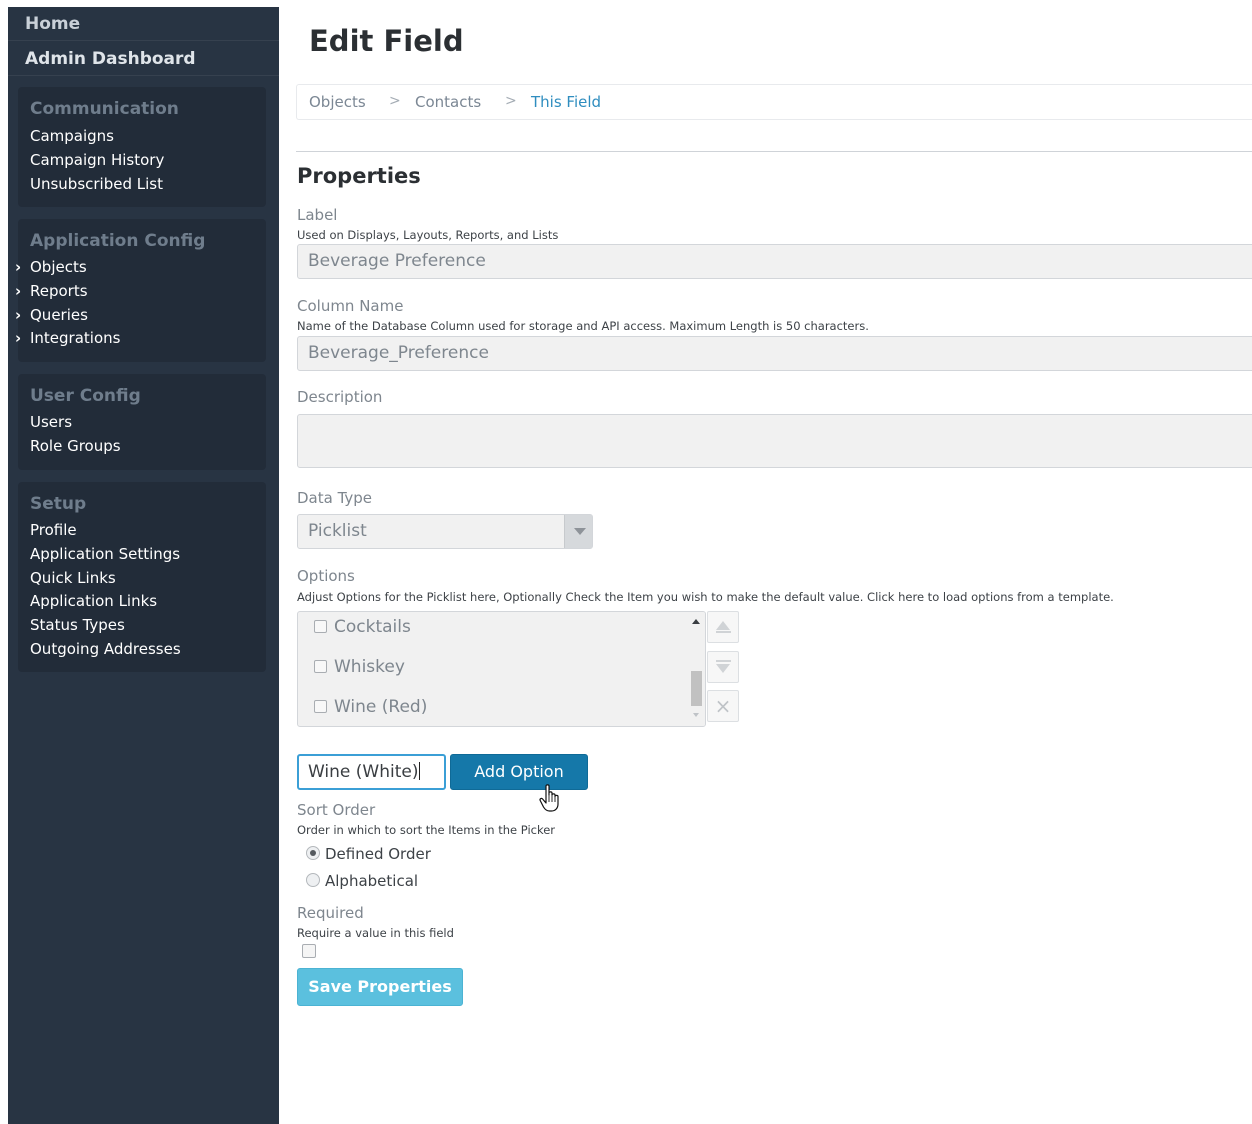 The height and width of the screenshot is (1124, 1252). What do you see at coordinates (372, 881) in the screenshot?
I see `radio-label: Alphabetical` at bounding box center [372, 881].